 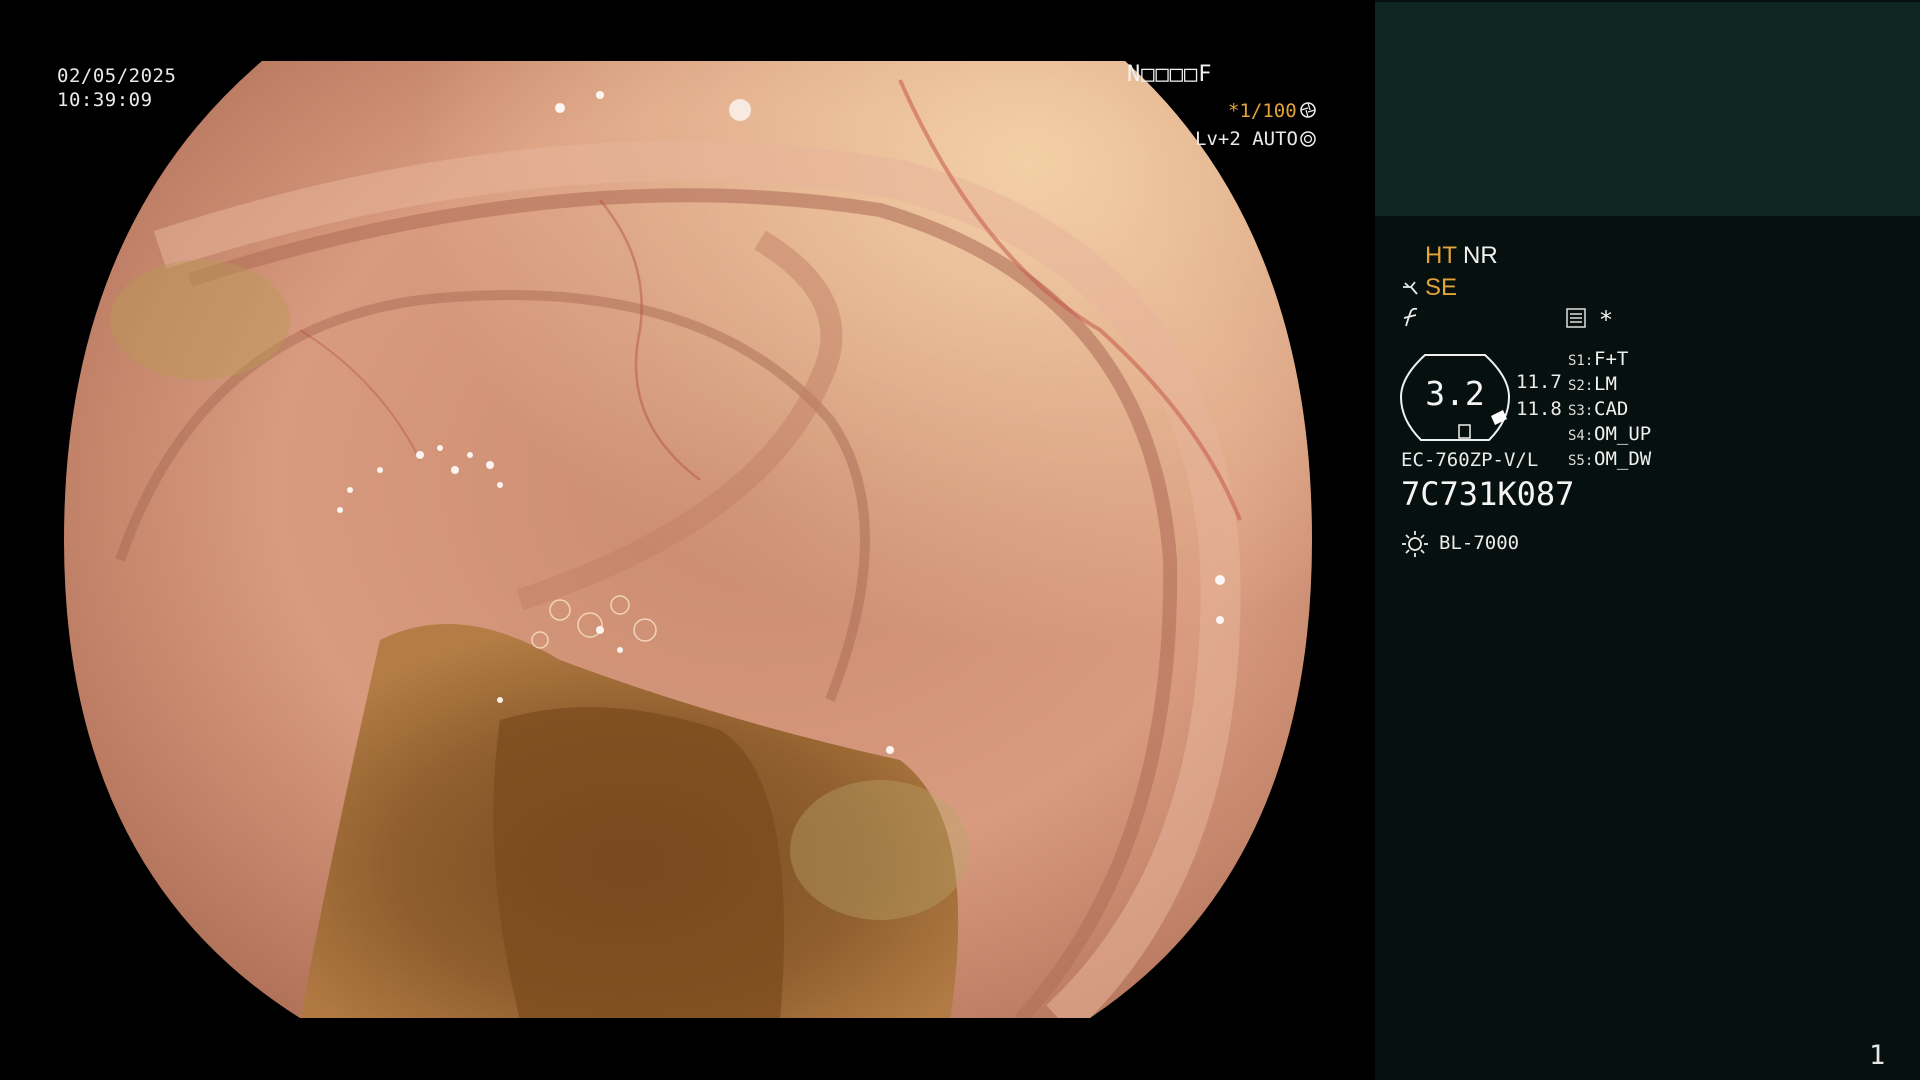 I want to click on light-source: BL-7000, so click(x=1479, y=543).